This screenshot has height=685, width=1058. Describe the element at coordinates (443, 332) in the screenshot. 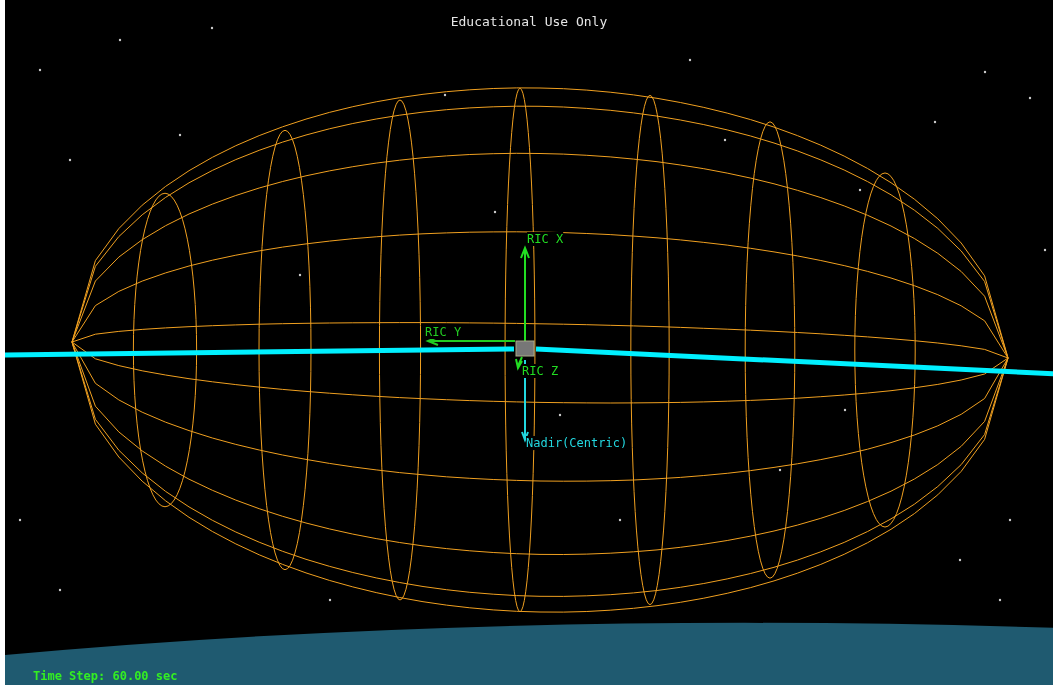

I see `axis-label: RIC Y` at that location.